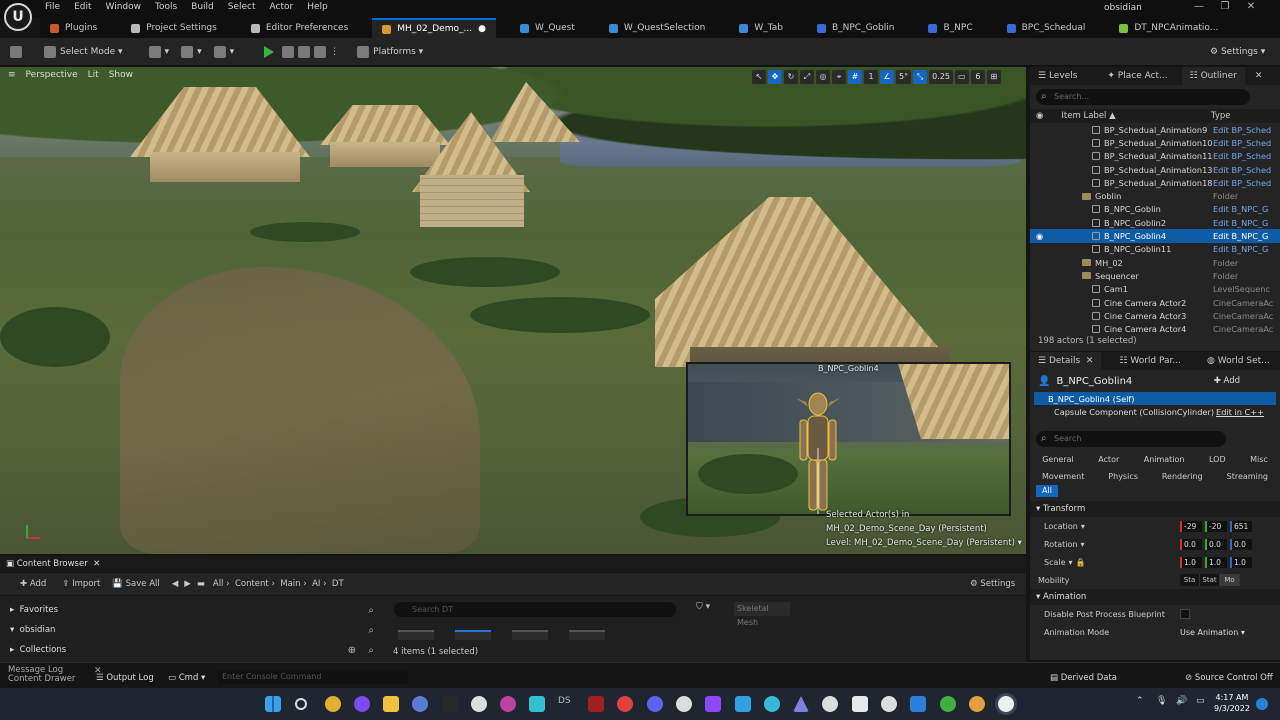 The width and height of the screenshot is (1280, 720). I want to click on asset-thumbnail, so click(416, 635).